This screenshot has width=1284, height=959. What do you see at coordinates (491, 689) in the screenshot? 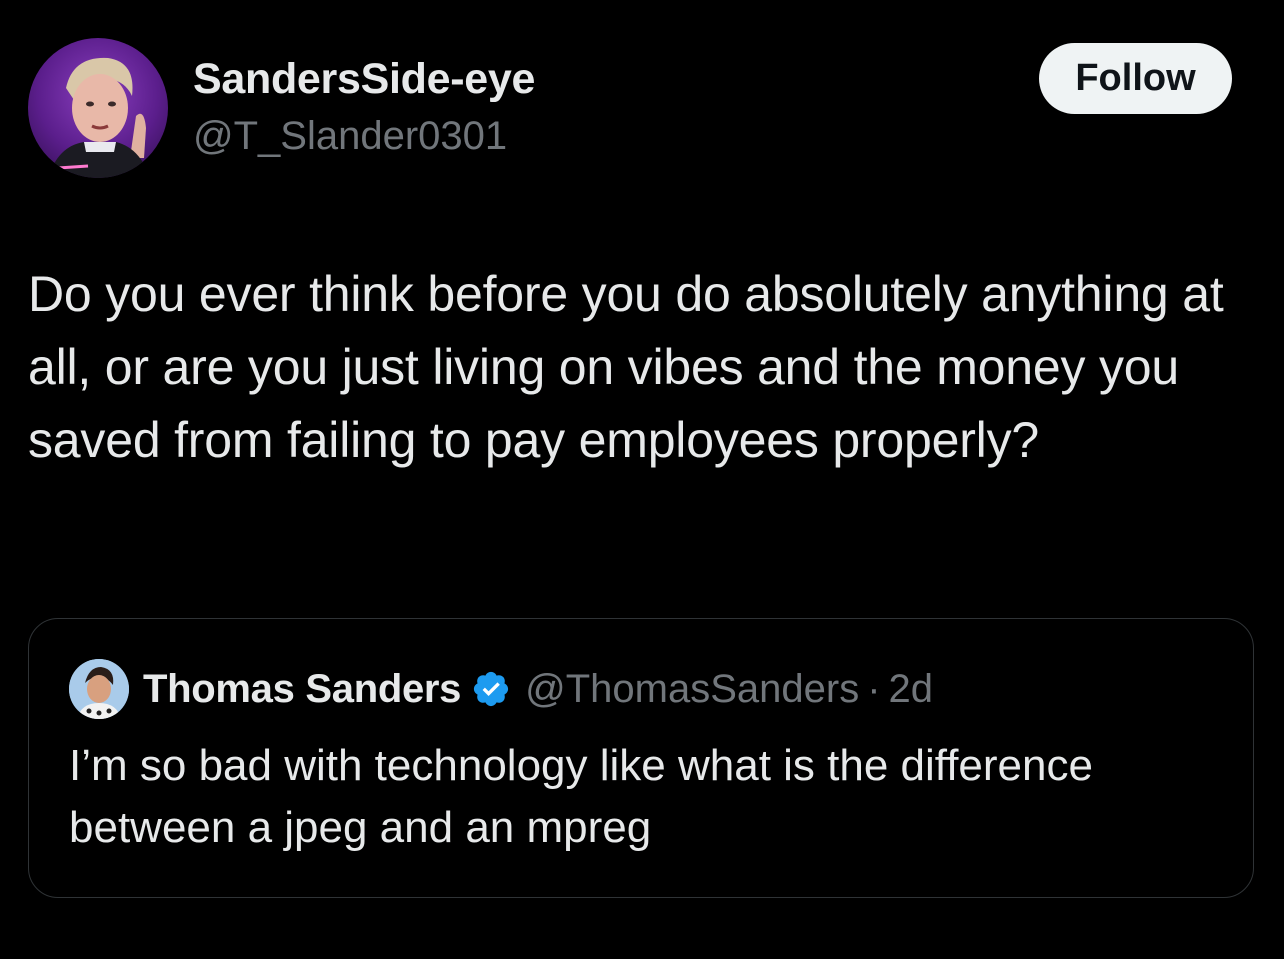
I see `verified-badge-icon` at bounding box center [491, 689].